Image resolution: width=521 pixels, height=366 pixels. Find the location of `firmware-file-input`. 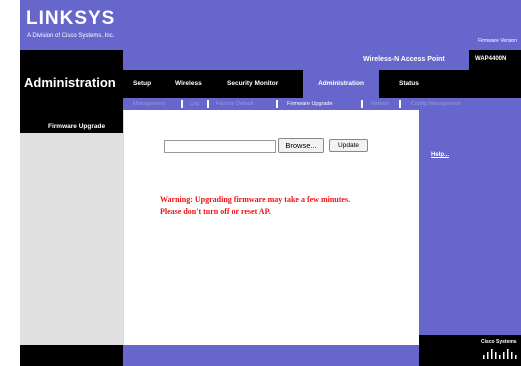

firmware-file-input is located at coordinates (220, 146).